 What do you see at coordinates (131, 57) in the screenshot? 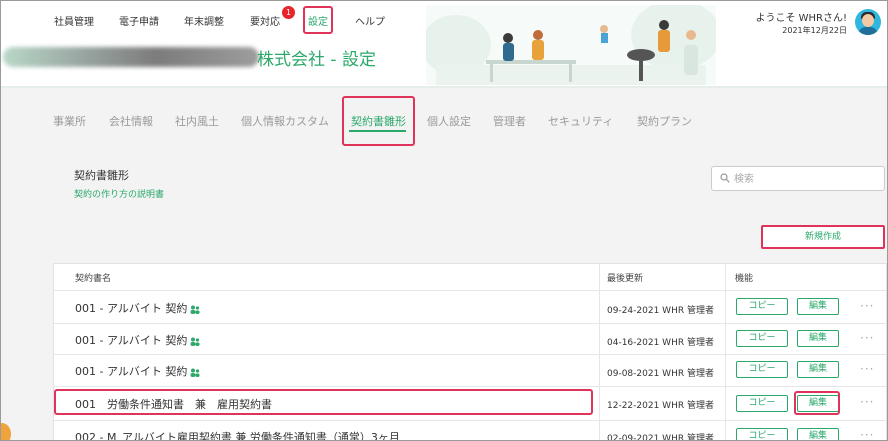
I see `company-name-redacted` at bounding box center [131, 57].